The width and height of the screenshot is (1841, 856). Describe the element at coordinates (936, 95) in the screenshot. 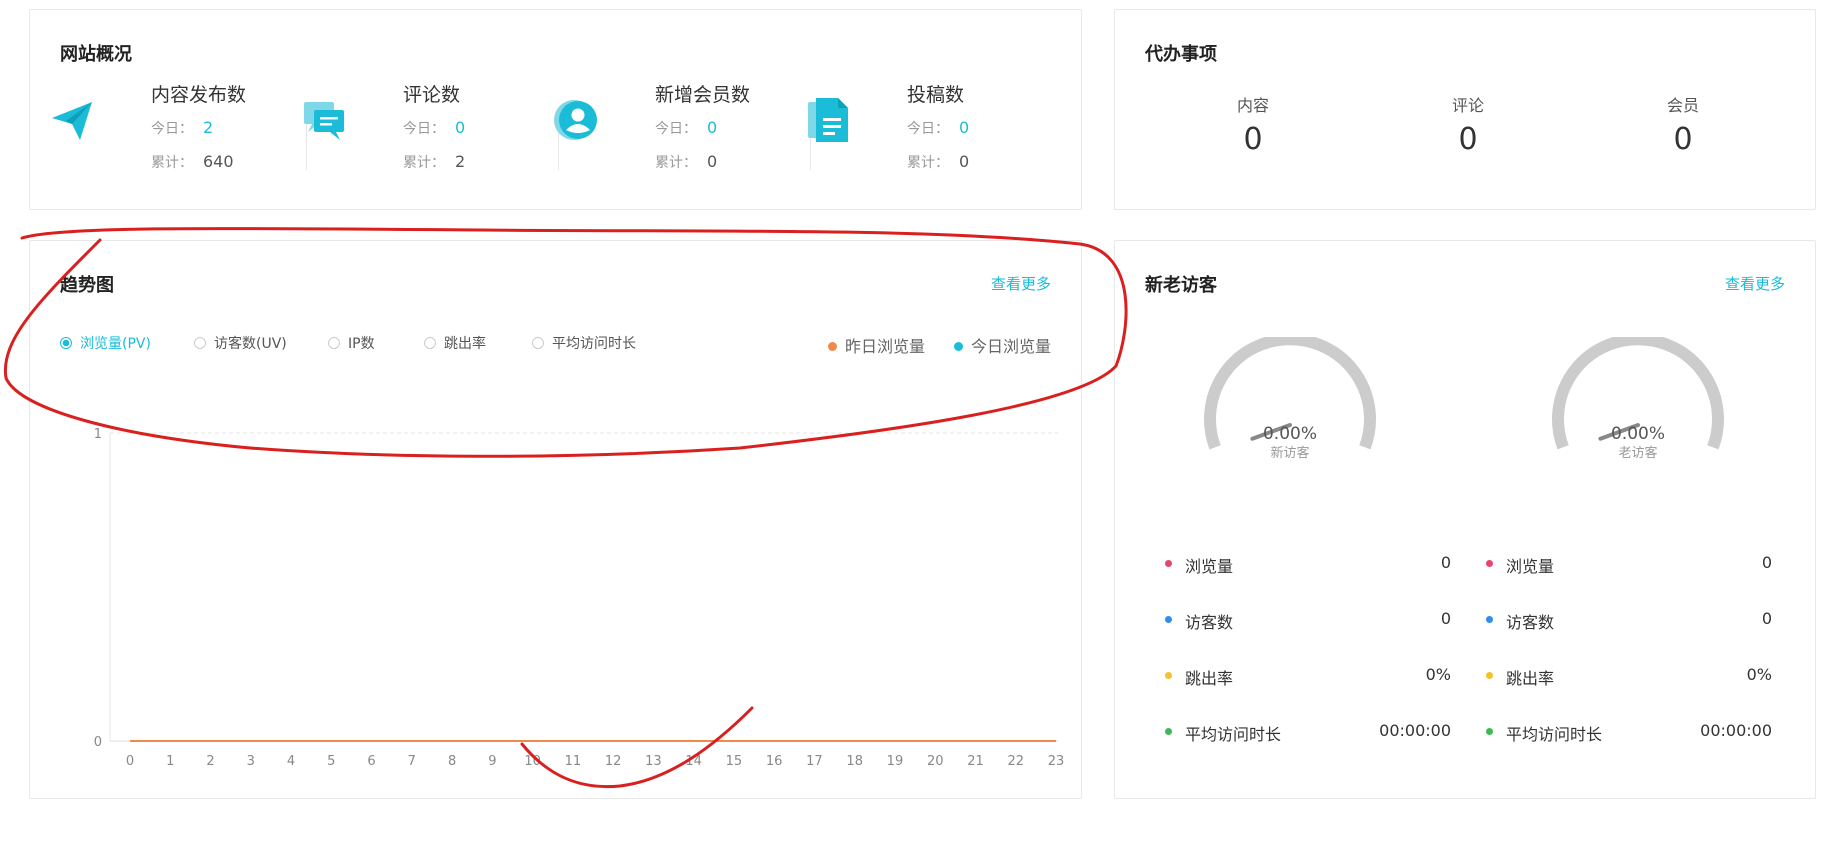

I see `overview-label: 投稿数` at that location.